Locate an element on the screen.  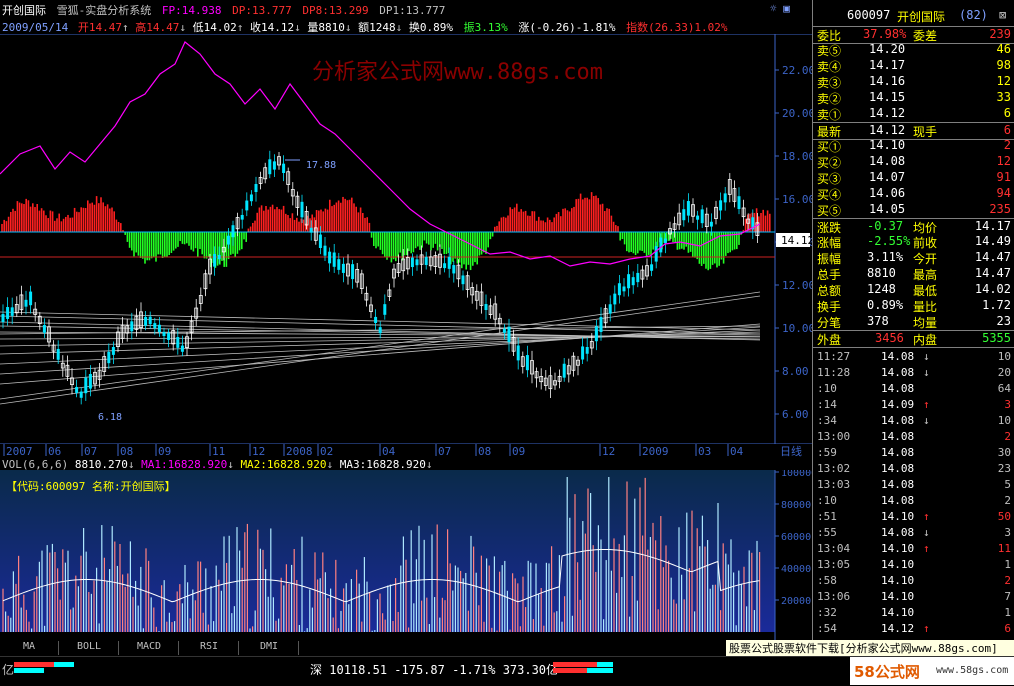
tick-row: 13:00 14.08 2 is located at coordinates (913, 438).